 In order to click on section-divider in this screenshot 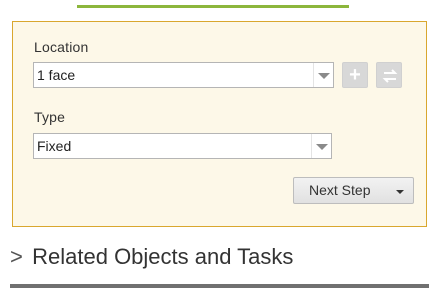, I will do `click(219, 286)`.